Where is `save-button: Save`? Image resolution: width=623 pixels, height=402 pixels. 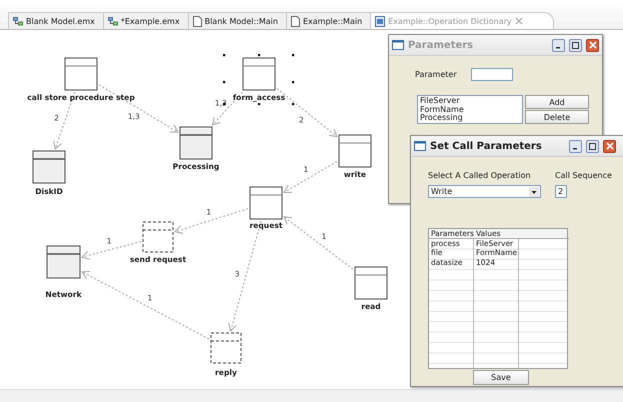 save-button: Save is located at coordinates (501, 377).